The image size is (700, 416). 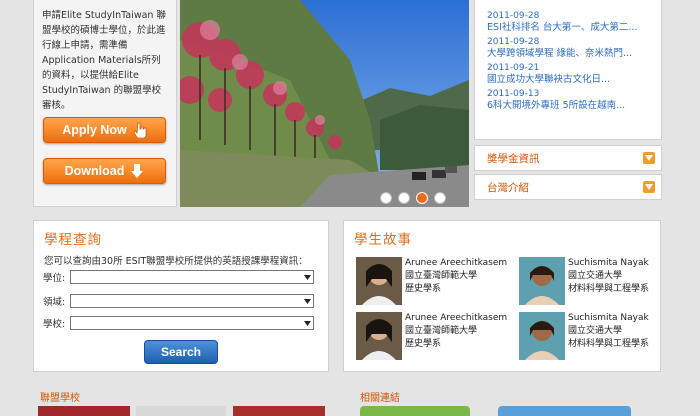 What do you see at coordinates (176, 261) in the screenshot?
I see `program-search-desc: 您可以查詢由30所 ESIT聯盟學校所提供的英語授課學程資訊：` at bounding box center [176, 261].